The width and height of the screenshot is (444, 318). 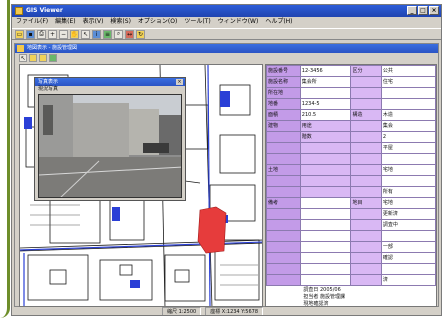 What do you see at coordinates (408, 280) in the screenshot?
I see `attribute-value-cell: 済` at bounding box center [408, 280].